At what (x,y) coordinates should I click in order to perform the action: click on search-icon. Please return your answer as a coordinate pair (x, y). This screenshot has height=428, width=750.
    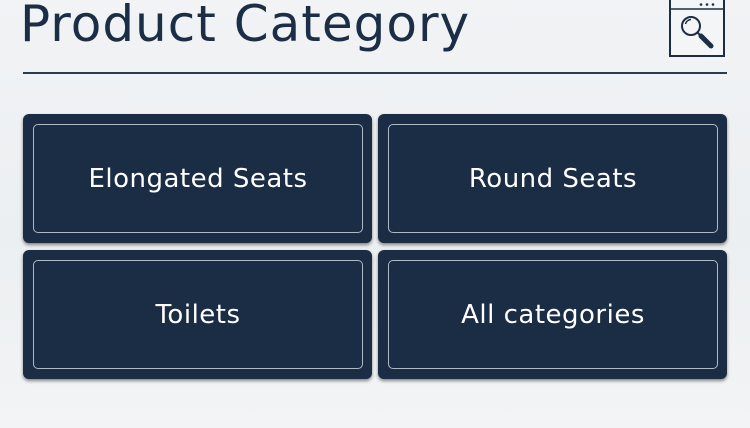
    Looking at the image, I should click on (697, 26).